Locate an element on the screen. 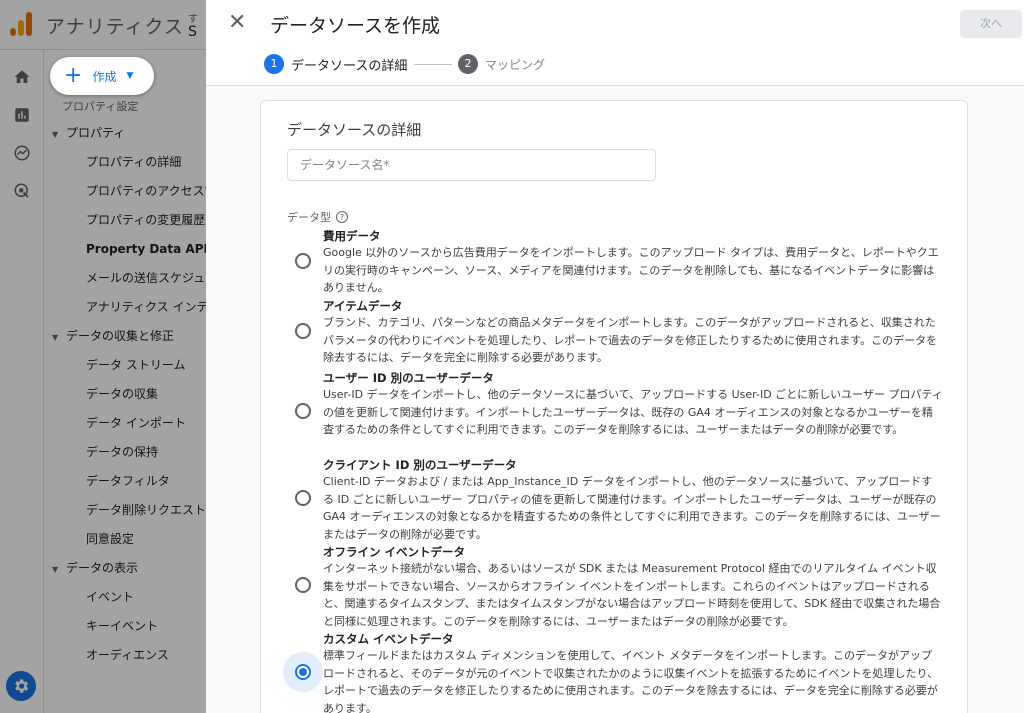 The image size is (1024, 713). create-button-label: 作成 is located at coordinates (104, 76).